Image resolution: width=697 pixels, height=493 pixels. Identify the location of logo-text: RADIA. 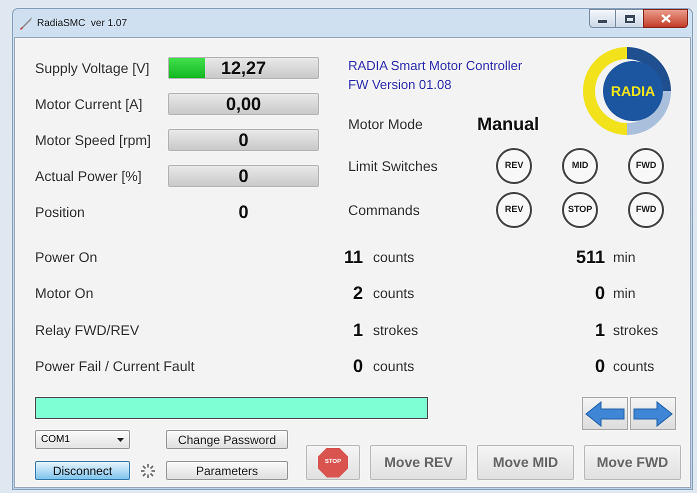
(633, 91).